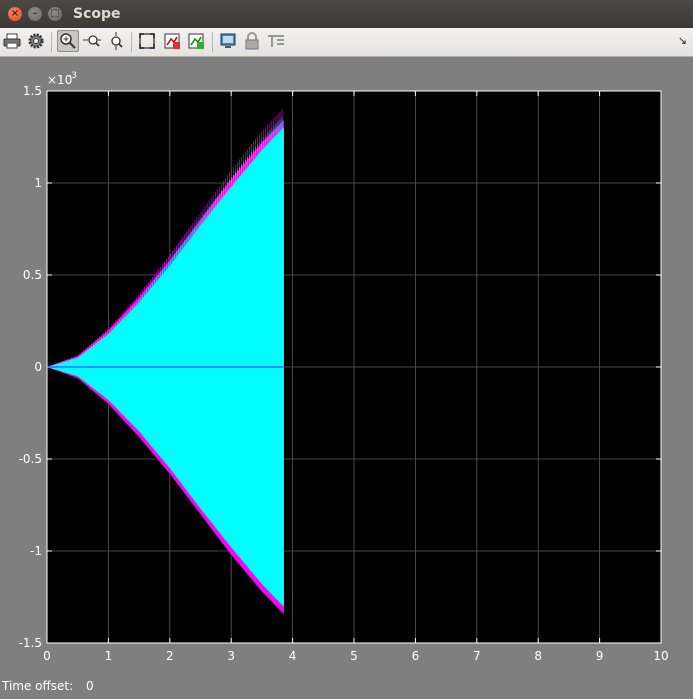 This screenshot has width=693, height=699. I want to click on x-tick-label: 2, so click(170, 656).